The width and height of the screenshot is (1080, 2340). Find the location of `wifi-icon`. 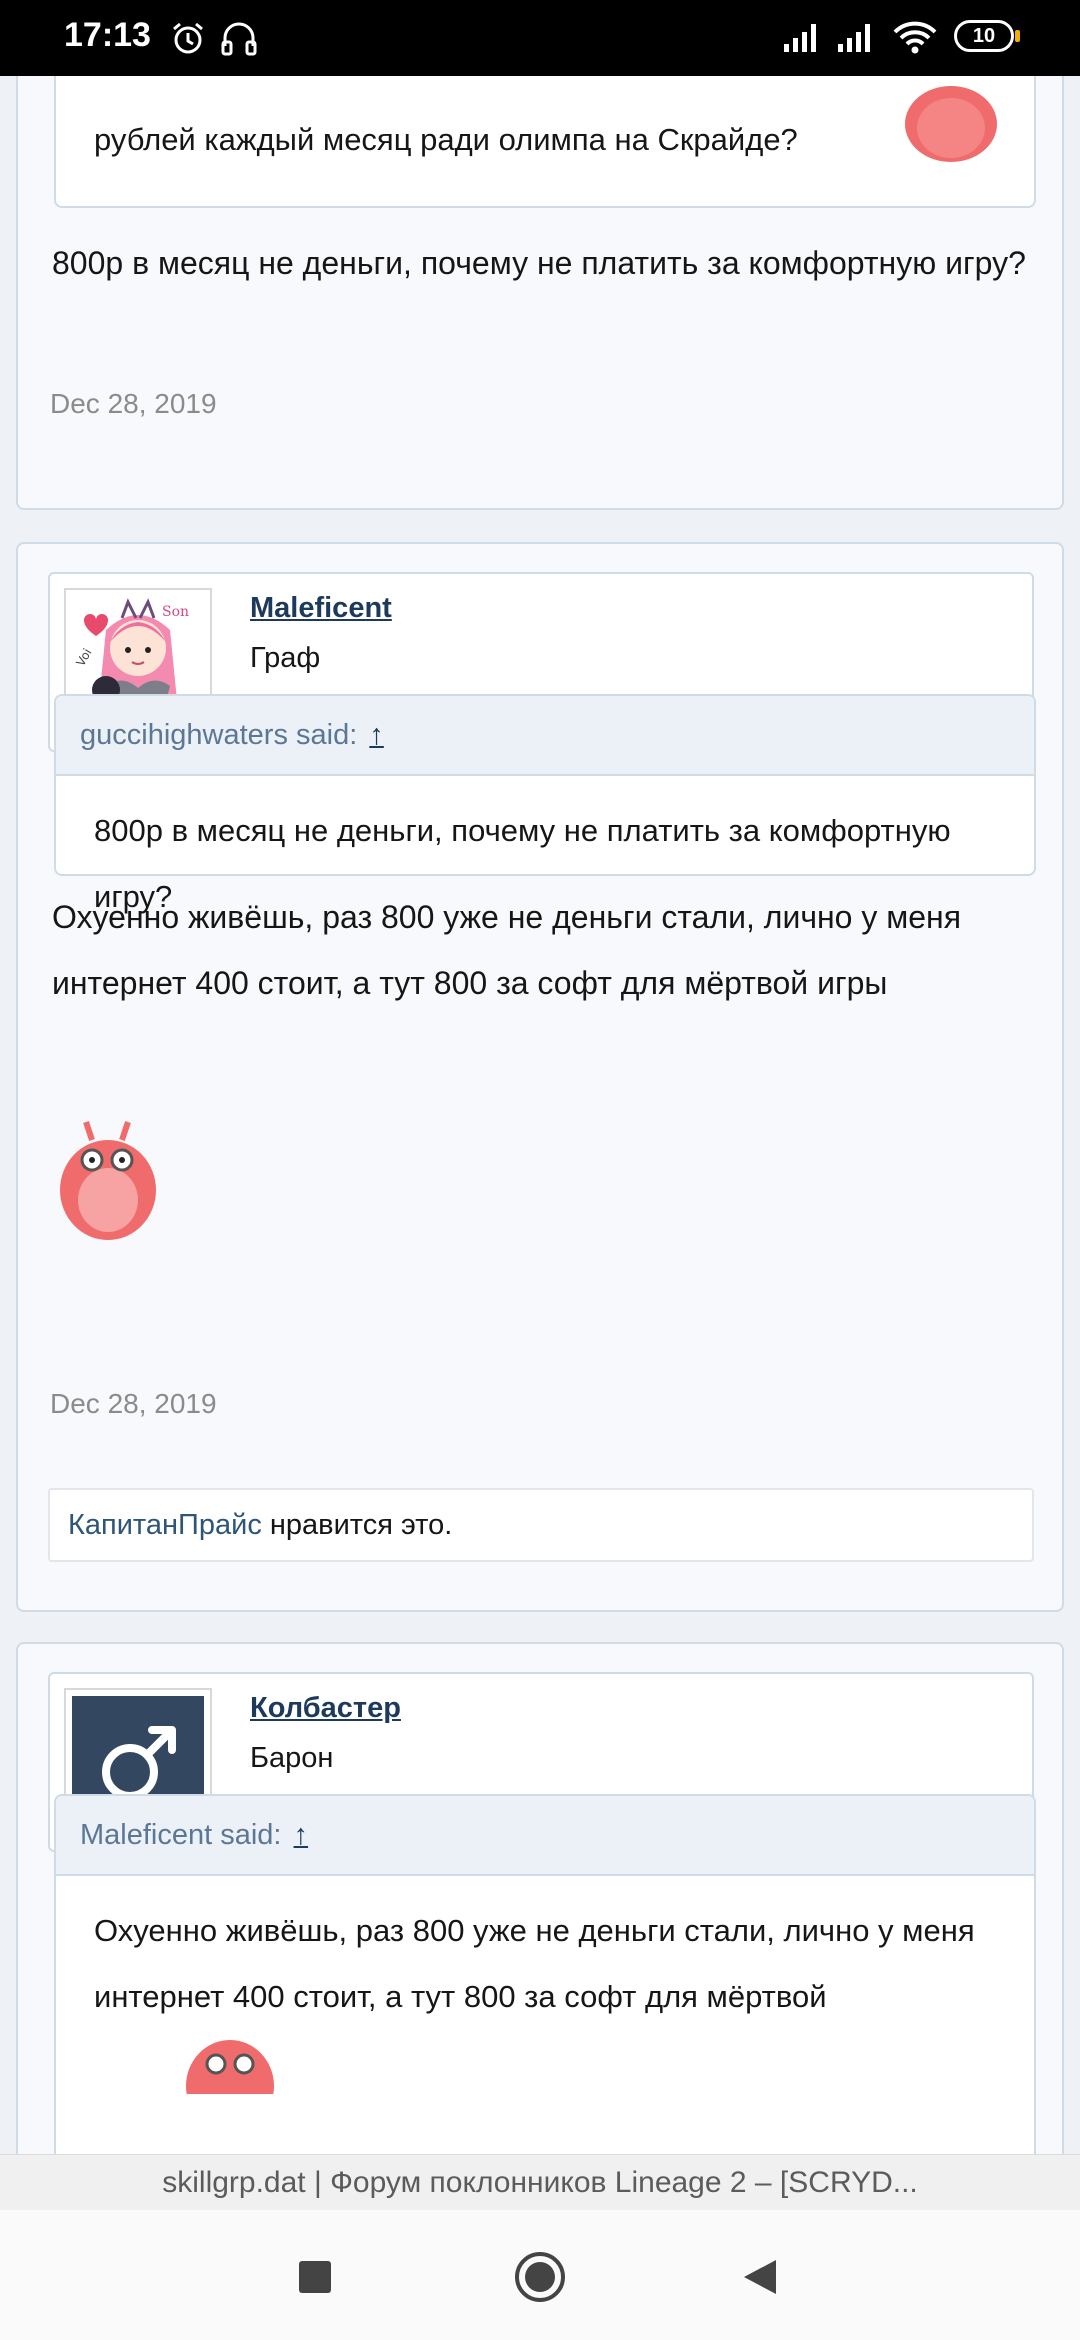

wifi-icon is located at coordinates (915, 40).